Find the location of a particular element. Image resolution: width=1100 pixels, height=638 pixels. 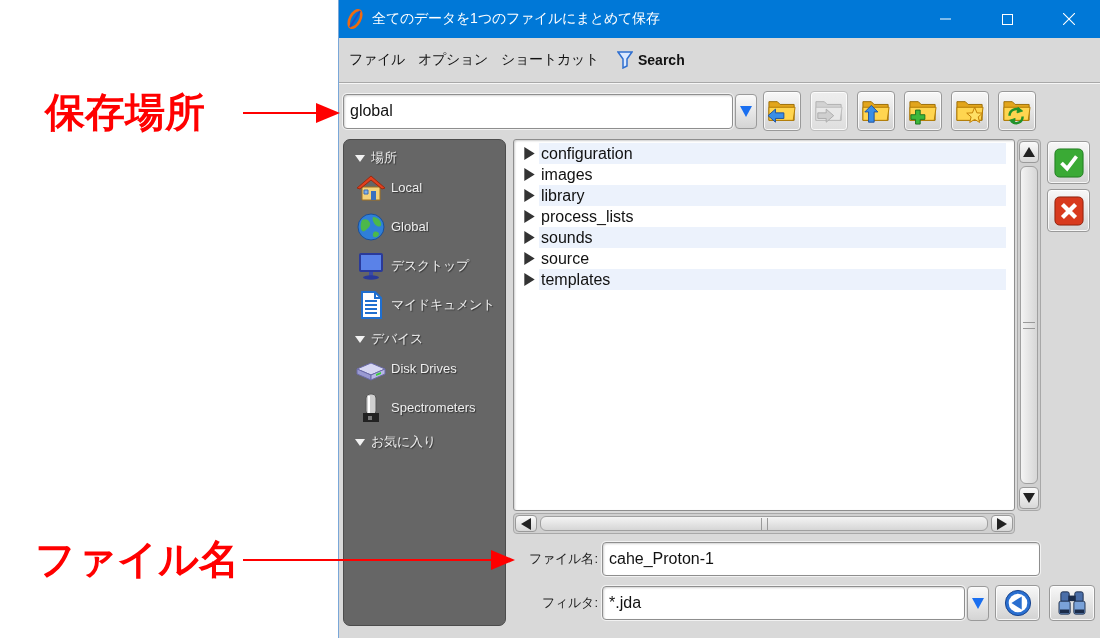

favorite-folder-button is located at coordinates (970, 111).